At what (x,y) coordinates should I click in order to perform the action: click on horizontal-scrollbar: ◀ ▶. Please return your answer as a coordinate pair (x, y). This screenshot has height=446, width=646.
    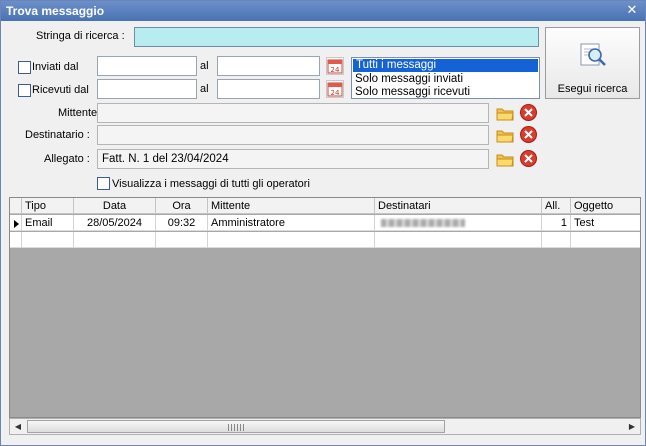
    Looking at the image, I should click on (325, 426).